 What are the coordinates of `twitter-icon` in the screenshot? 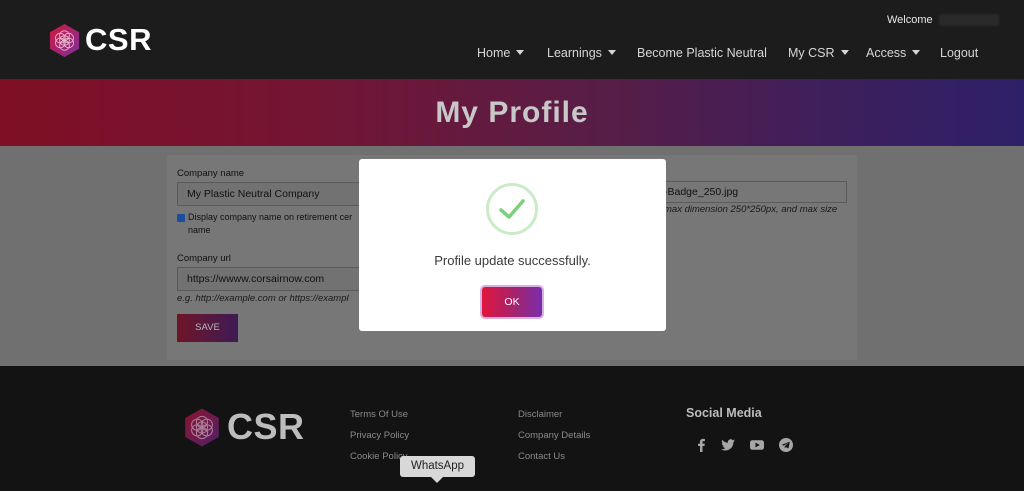 It's located at (728, 445).